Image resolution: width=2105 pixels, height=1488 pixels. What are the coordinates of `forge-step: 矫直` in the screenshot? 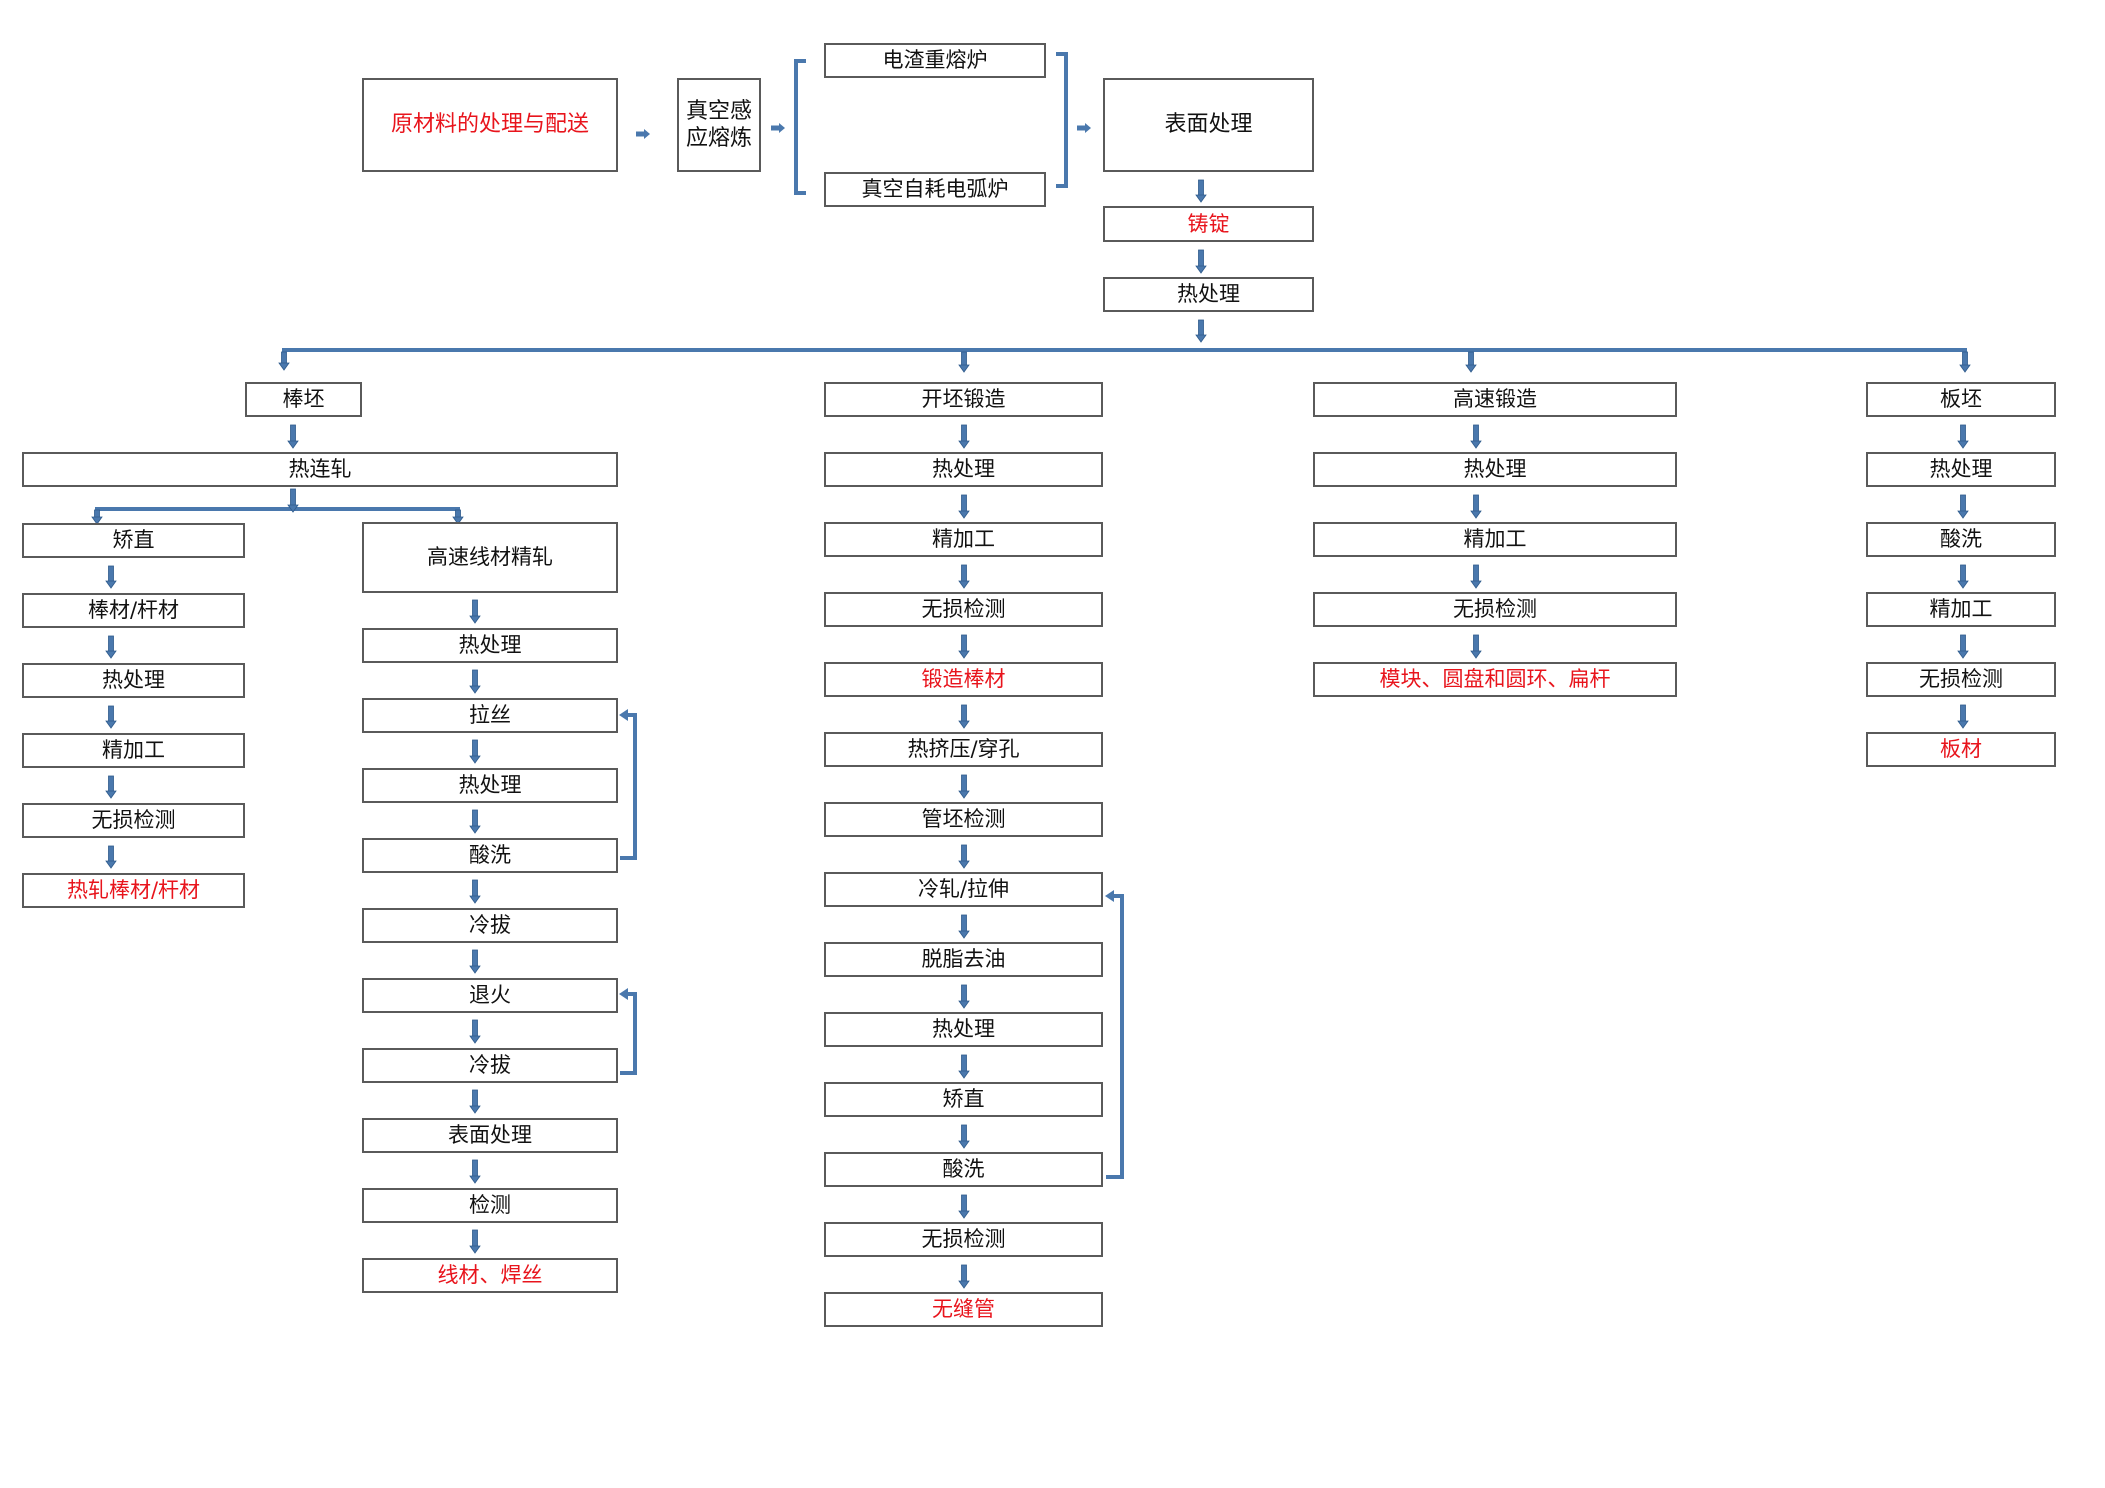 It's located at (963, 1099).